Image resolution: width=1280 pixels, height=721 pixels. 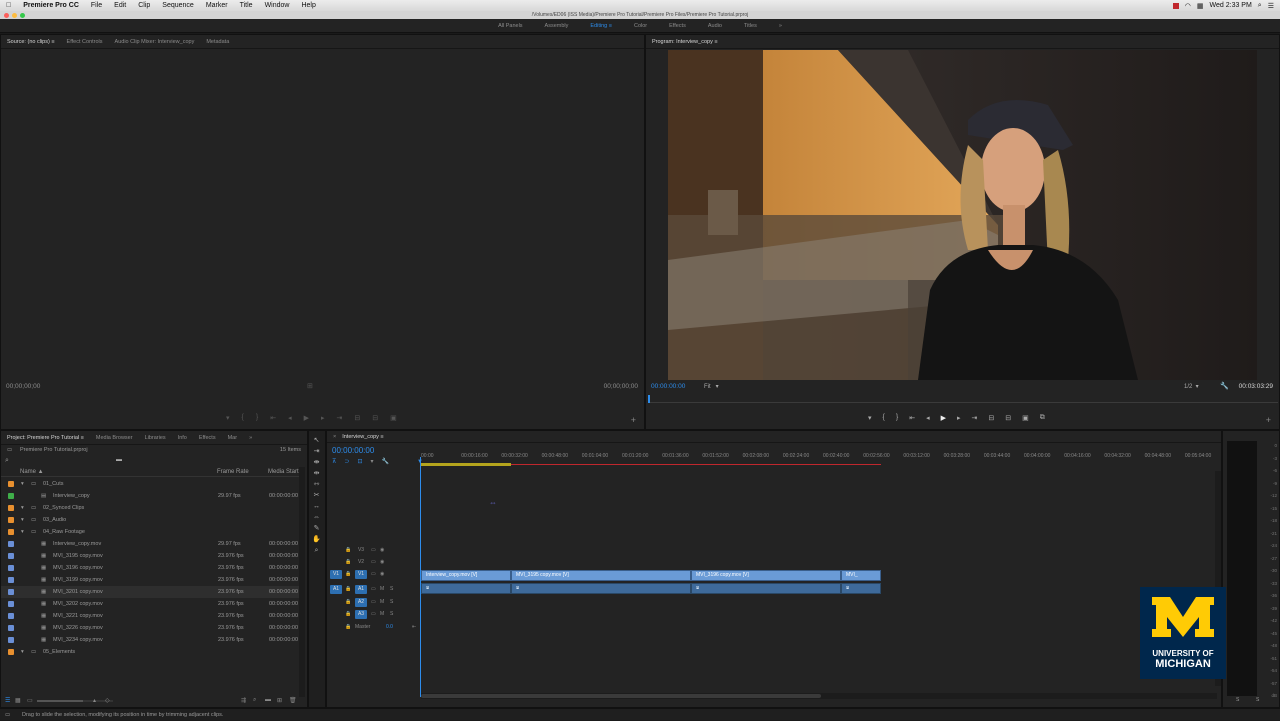 What do you see at coordinates (991, 419) in the screenshot?
I see `program-lift-icon: ⊟` at bounding box center [991, 419].